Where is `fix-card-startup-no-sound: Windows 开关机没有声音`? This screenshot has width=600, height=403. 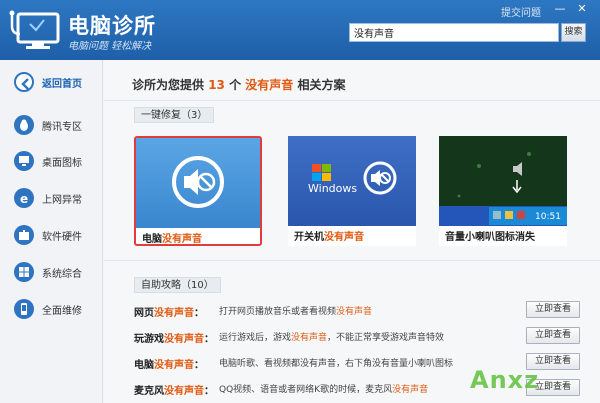 fix-card-startup-no-sound: Windows 开关机没有声音 is located at coordinates (352, 191).